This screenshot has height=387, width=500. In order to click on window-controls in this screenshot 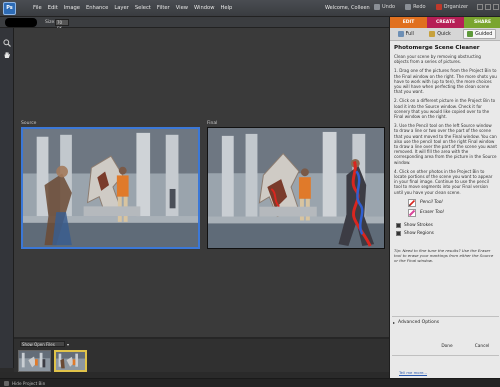, I will do `click(488, 7)`.